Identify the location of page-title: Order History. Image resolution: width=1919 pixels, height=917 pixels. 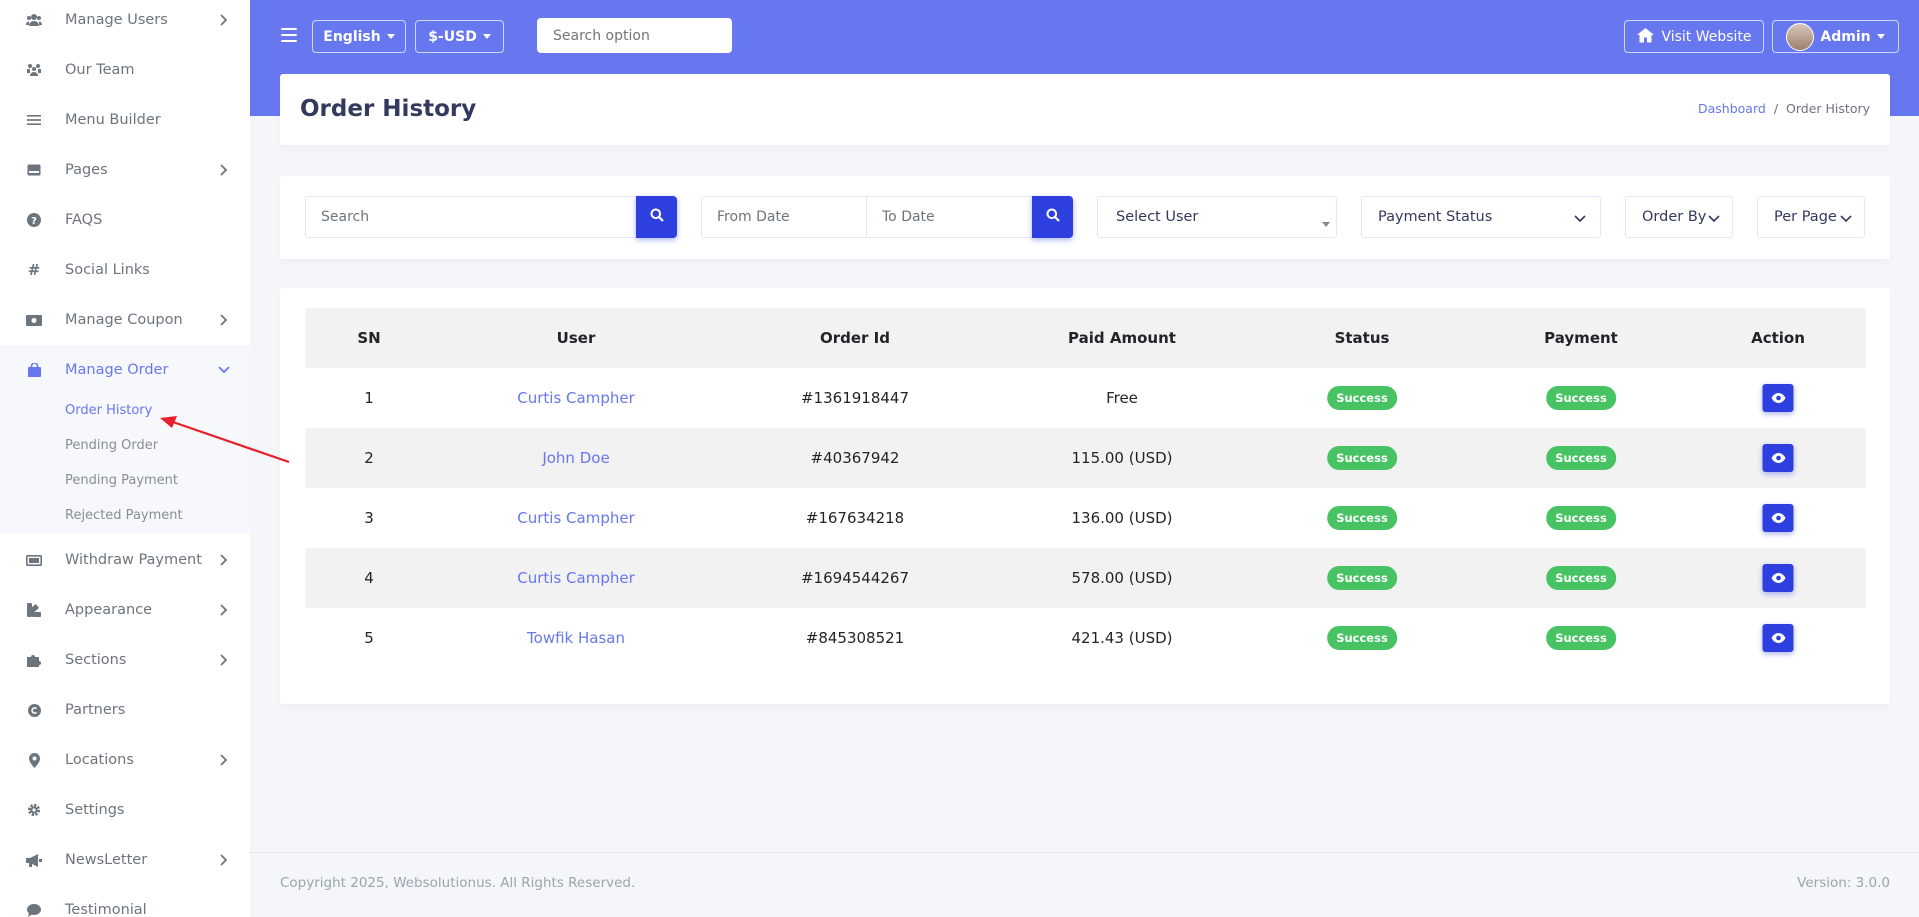
(388, 109).